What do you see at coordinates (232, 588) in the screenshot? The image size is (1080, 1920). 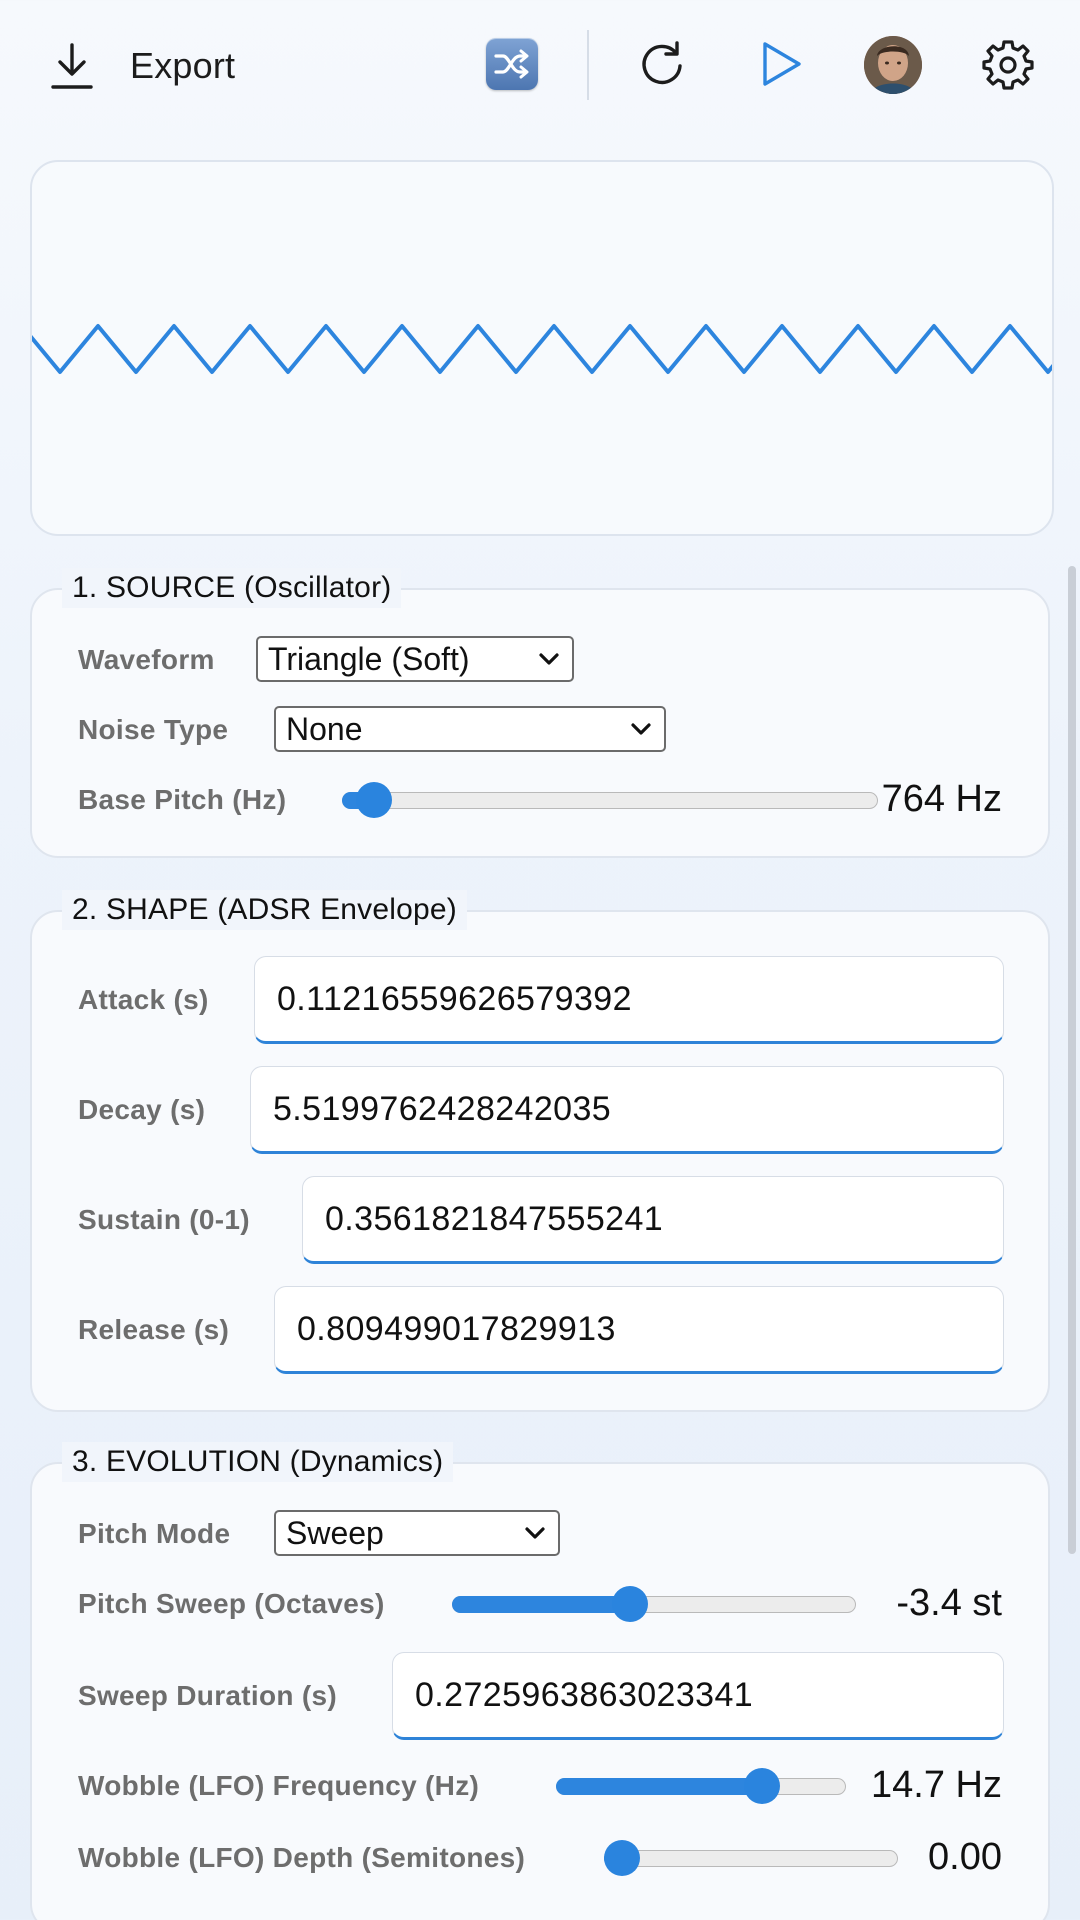 I see `section-title-source: 1. SOURCE (Oscillator)` at bounding box center [232, 588].